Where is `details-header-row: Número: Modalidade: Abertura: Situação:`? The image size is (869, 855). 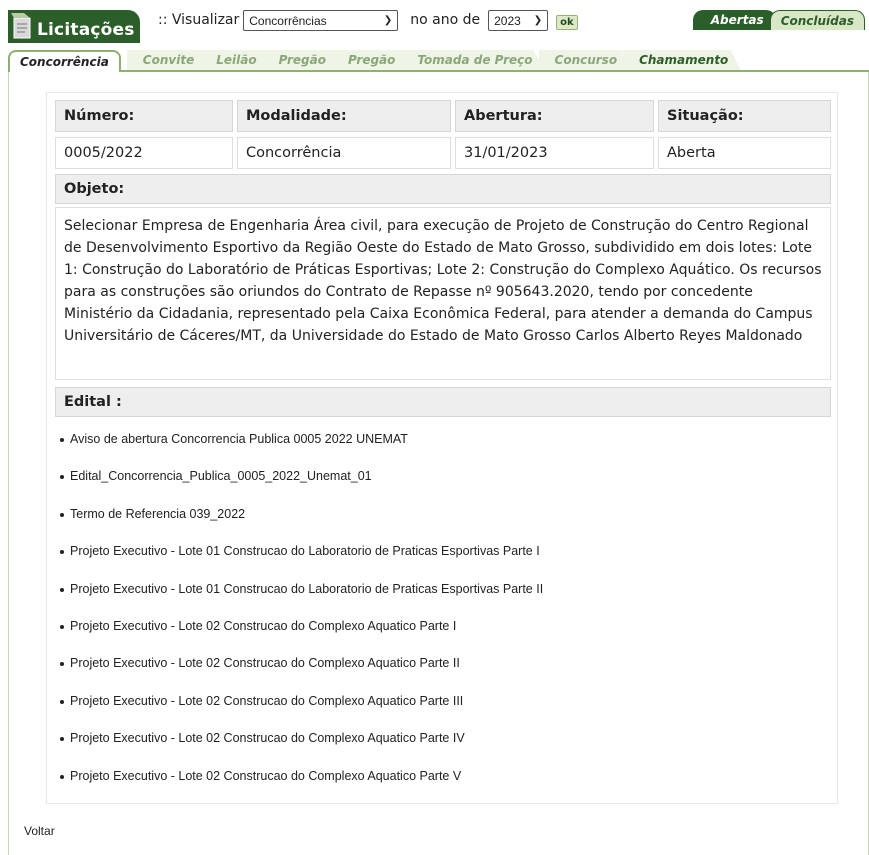
details-header-row: Número: Modalidade: Abertura: Situação: is located at coordinates (443, 116).